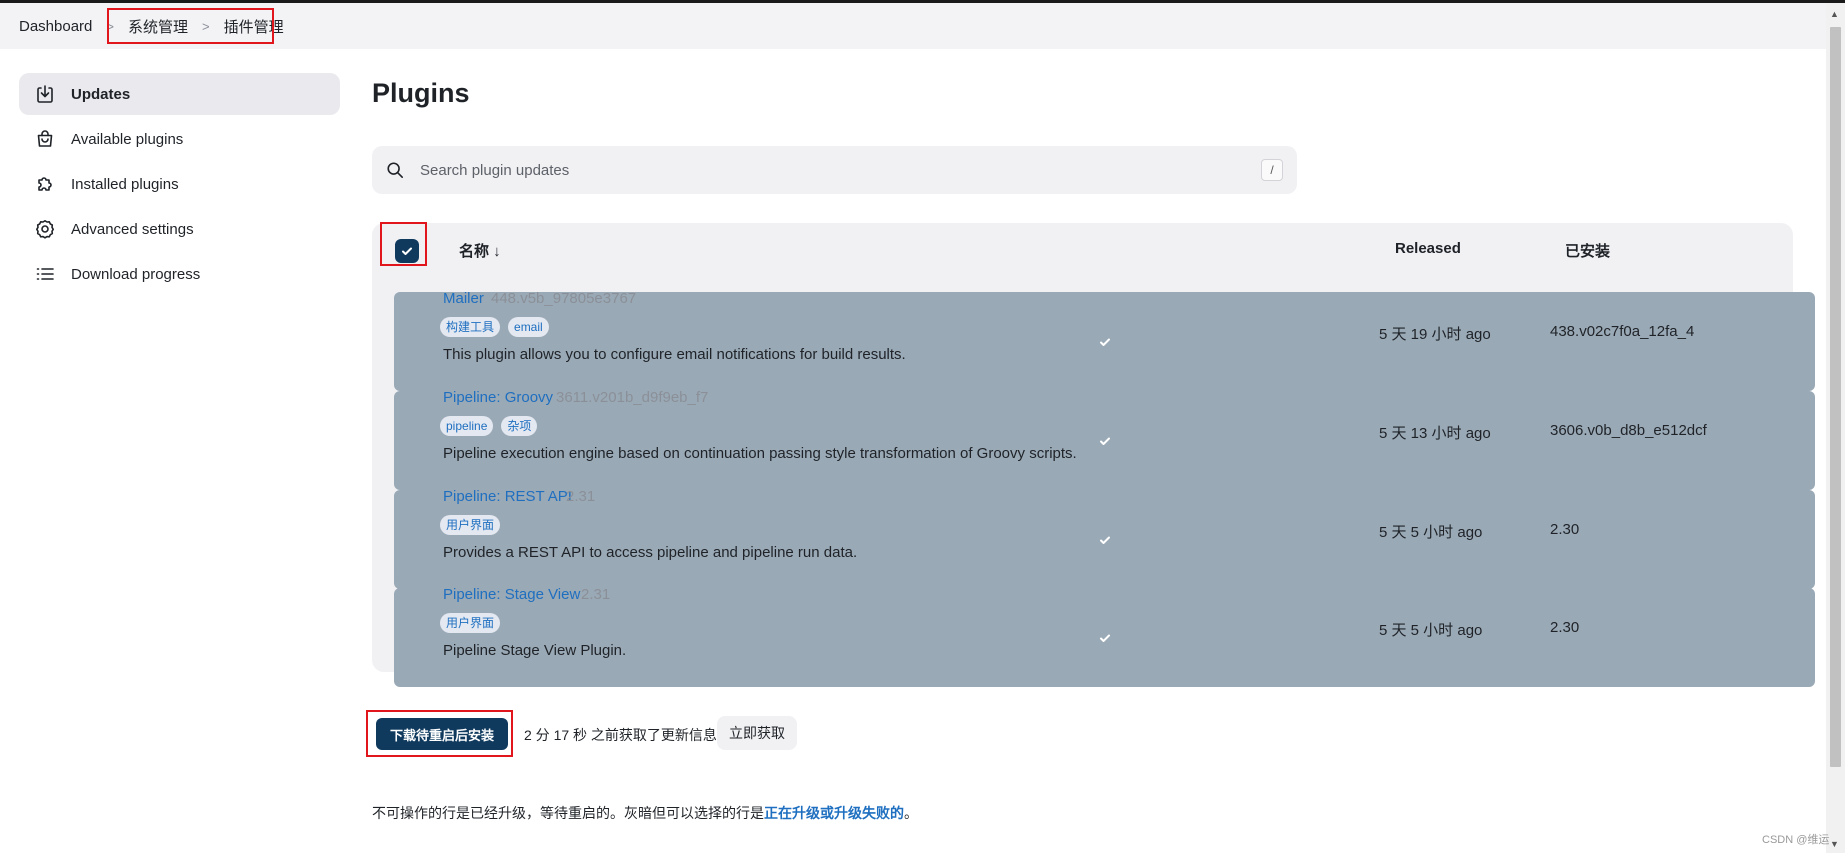 Image resolution: width=1845 pixels, height=853 pixels. I want to click on shopping-bag-icon, so click(45, 139).